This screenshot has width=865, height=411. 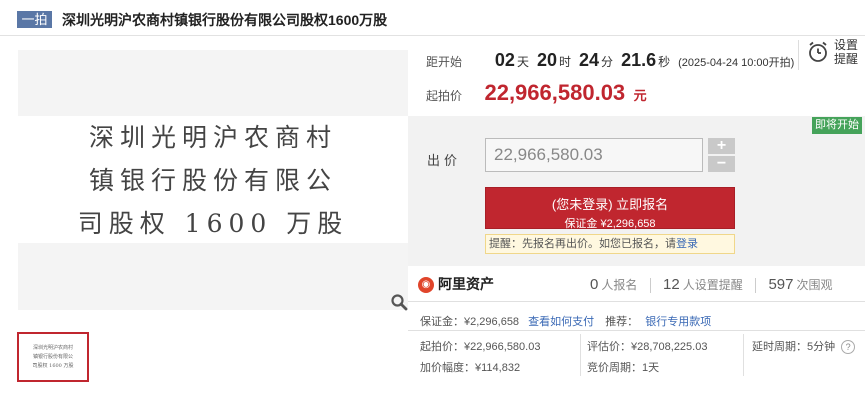 What do you see at coordinates (546, 60) in the screenshot?
I see `countdown-hours: 20` at bounding box center [546, 60].